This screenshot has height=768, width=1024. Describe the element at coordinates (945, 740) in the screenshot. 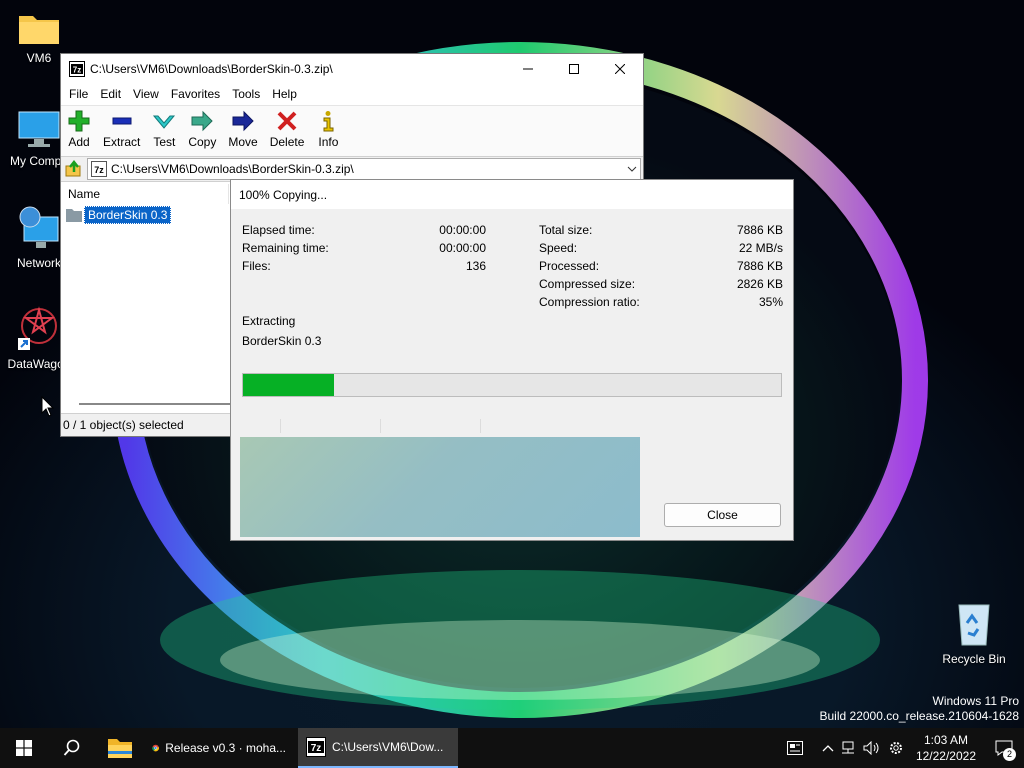

I see `clock-time: 1:03 AM` at that location.